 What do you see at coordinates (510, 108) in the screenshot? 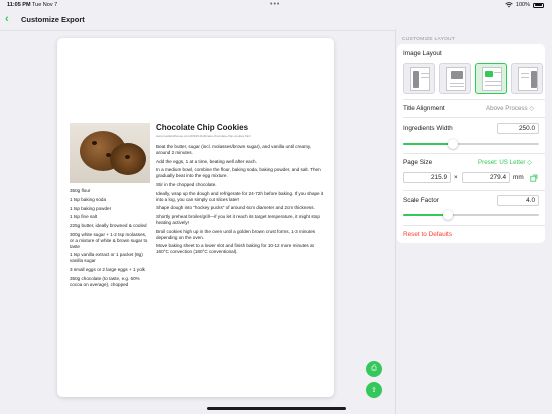
I see `title-alignment-select: Above Process ◇` at bounding box center [510, 108].